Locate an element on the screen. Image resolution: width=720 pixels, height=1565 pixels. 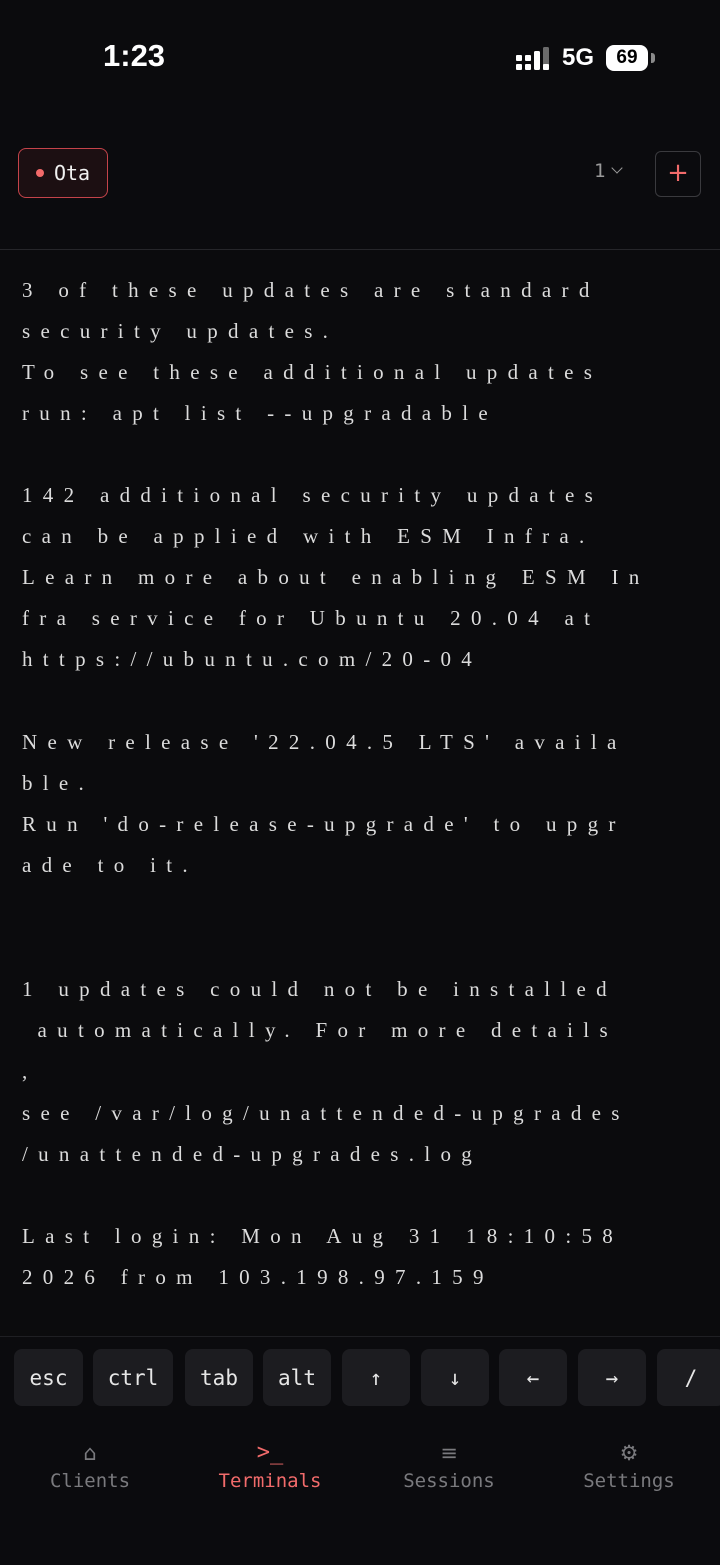
nav-item-clients: ⌂ Clients is located at coordinates (90, 1464).